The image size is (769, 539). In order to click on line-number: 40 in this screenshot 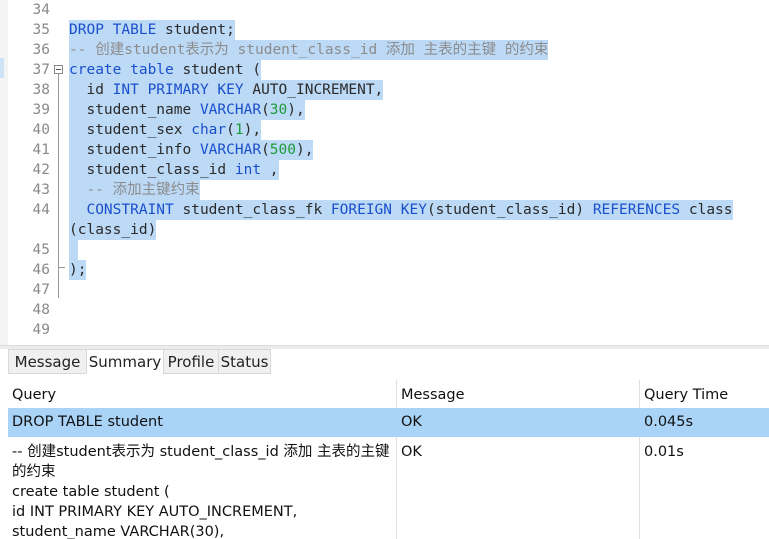, I will do `click(41, 130)`.